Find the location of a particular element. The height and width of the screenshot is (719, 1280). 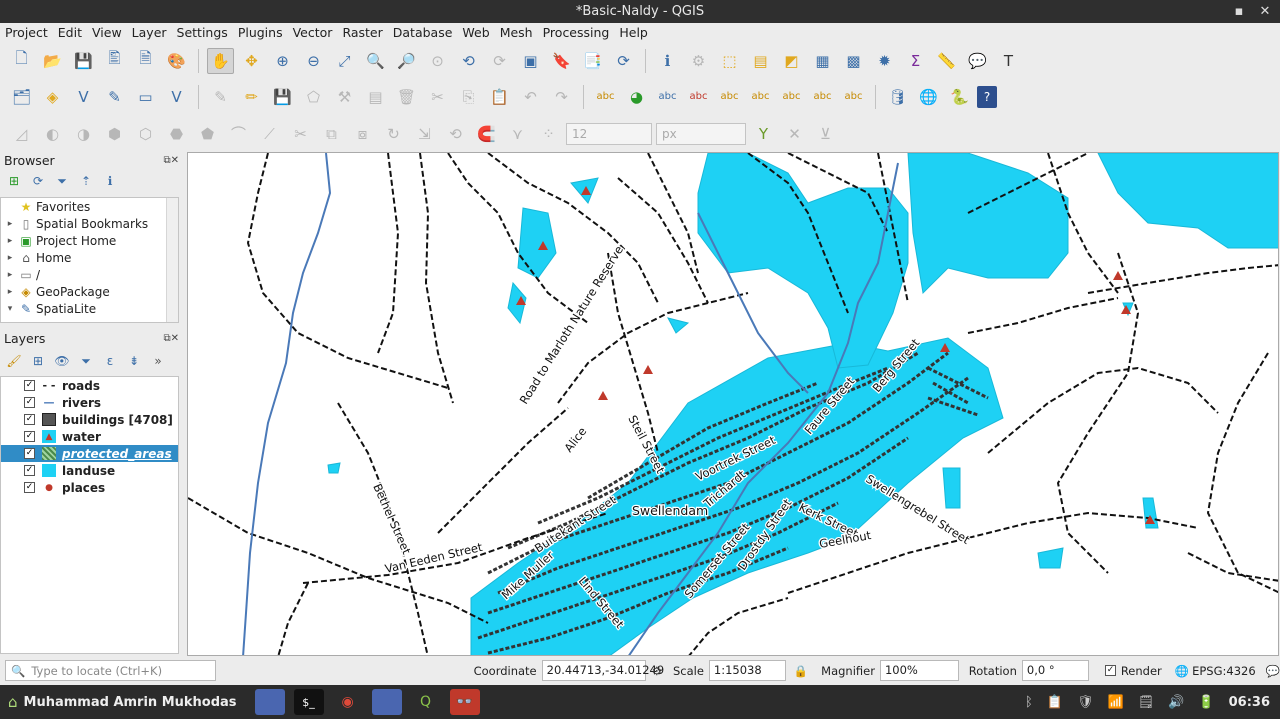

toggle-extents-icon: ⚙ is located at coordinates (657, 671).